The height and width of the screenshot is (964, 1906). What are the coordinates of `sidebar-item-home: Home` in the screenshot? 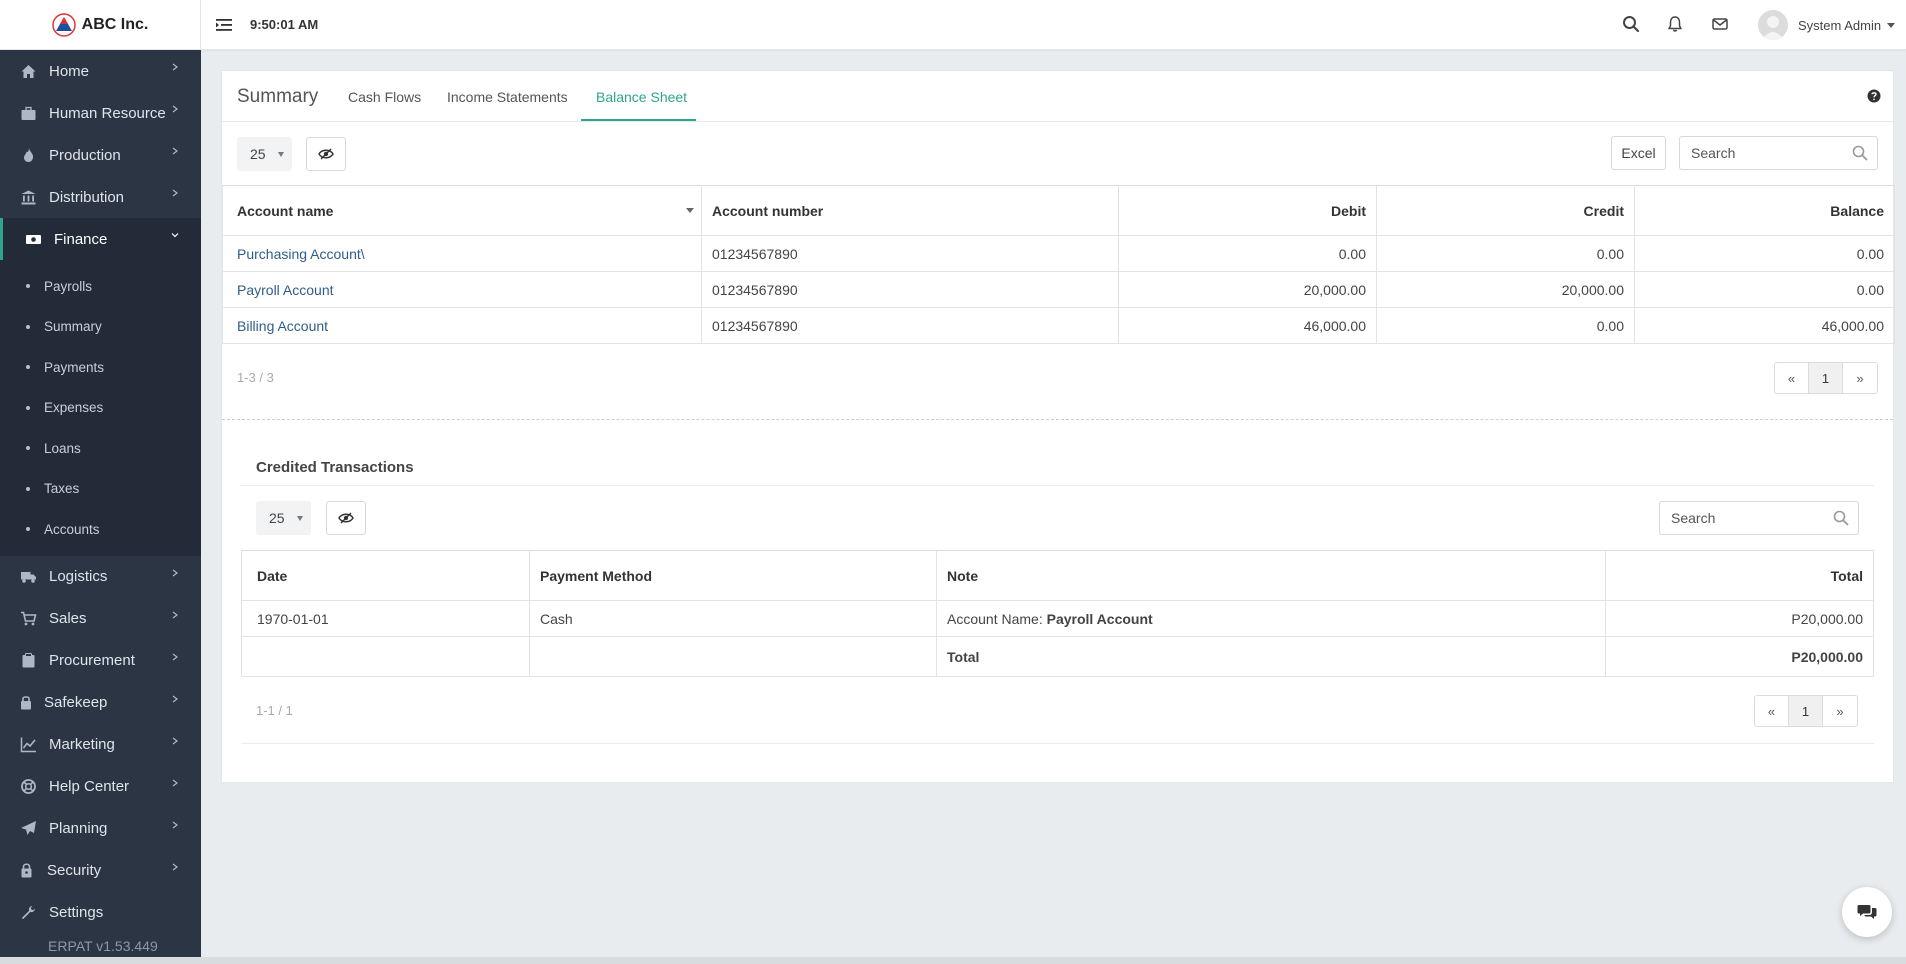 It's located at (100, 71).